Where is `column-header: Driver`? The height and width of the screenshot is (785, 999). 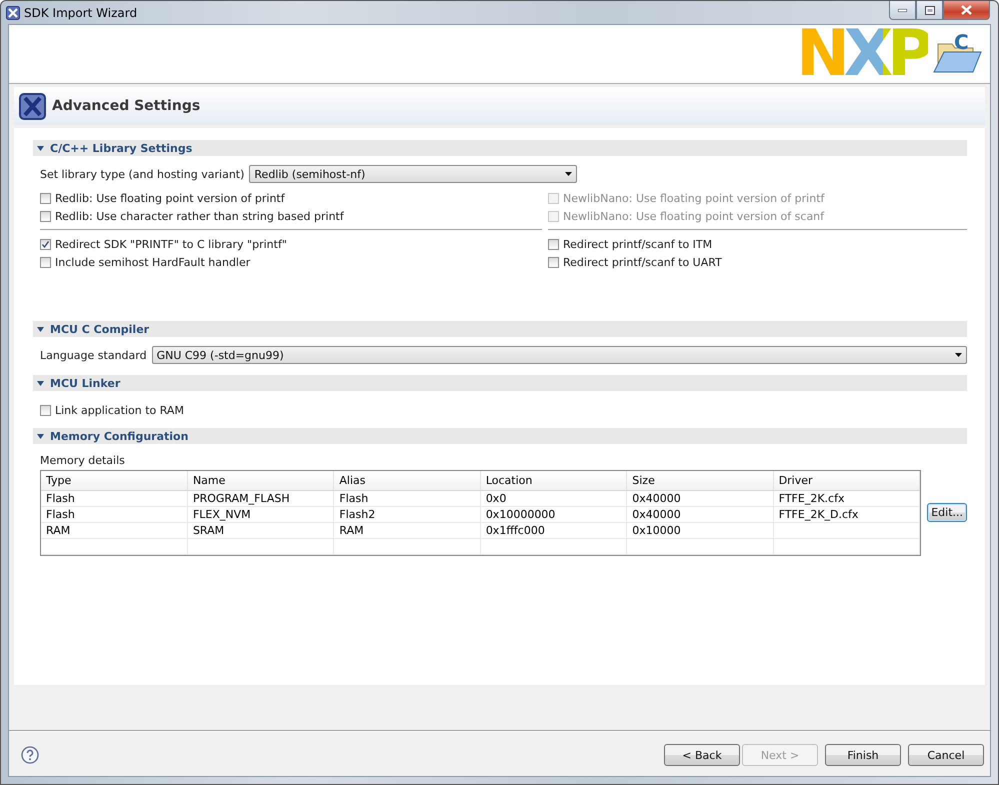 column-header: Driver is located at coordinates (846, 480).